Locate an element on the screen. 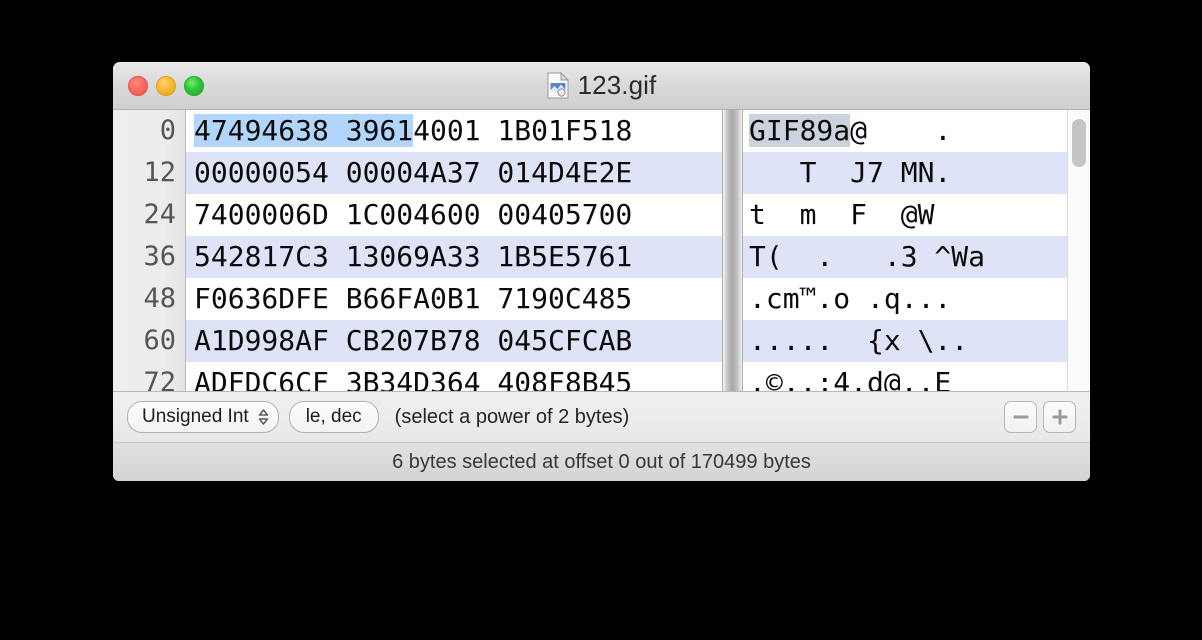 This screenshot has height=640, width=1202. zoom-button is located at coordinates (194, 85).